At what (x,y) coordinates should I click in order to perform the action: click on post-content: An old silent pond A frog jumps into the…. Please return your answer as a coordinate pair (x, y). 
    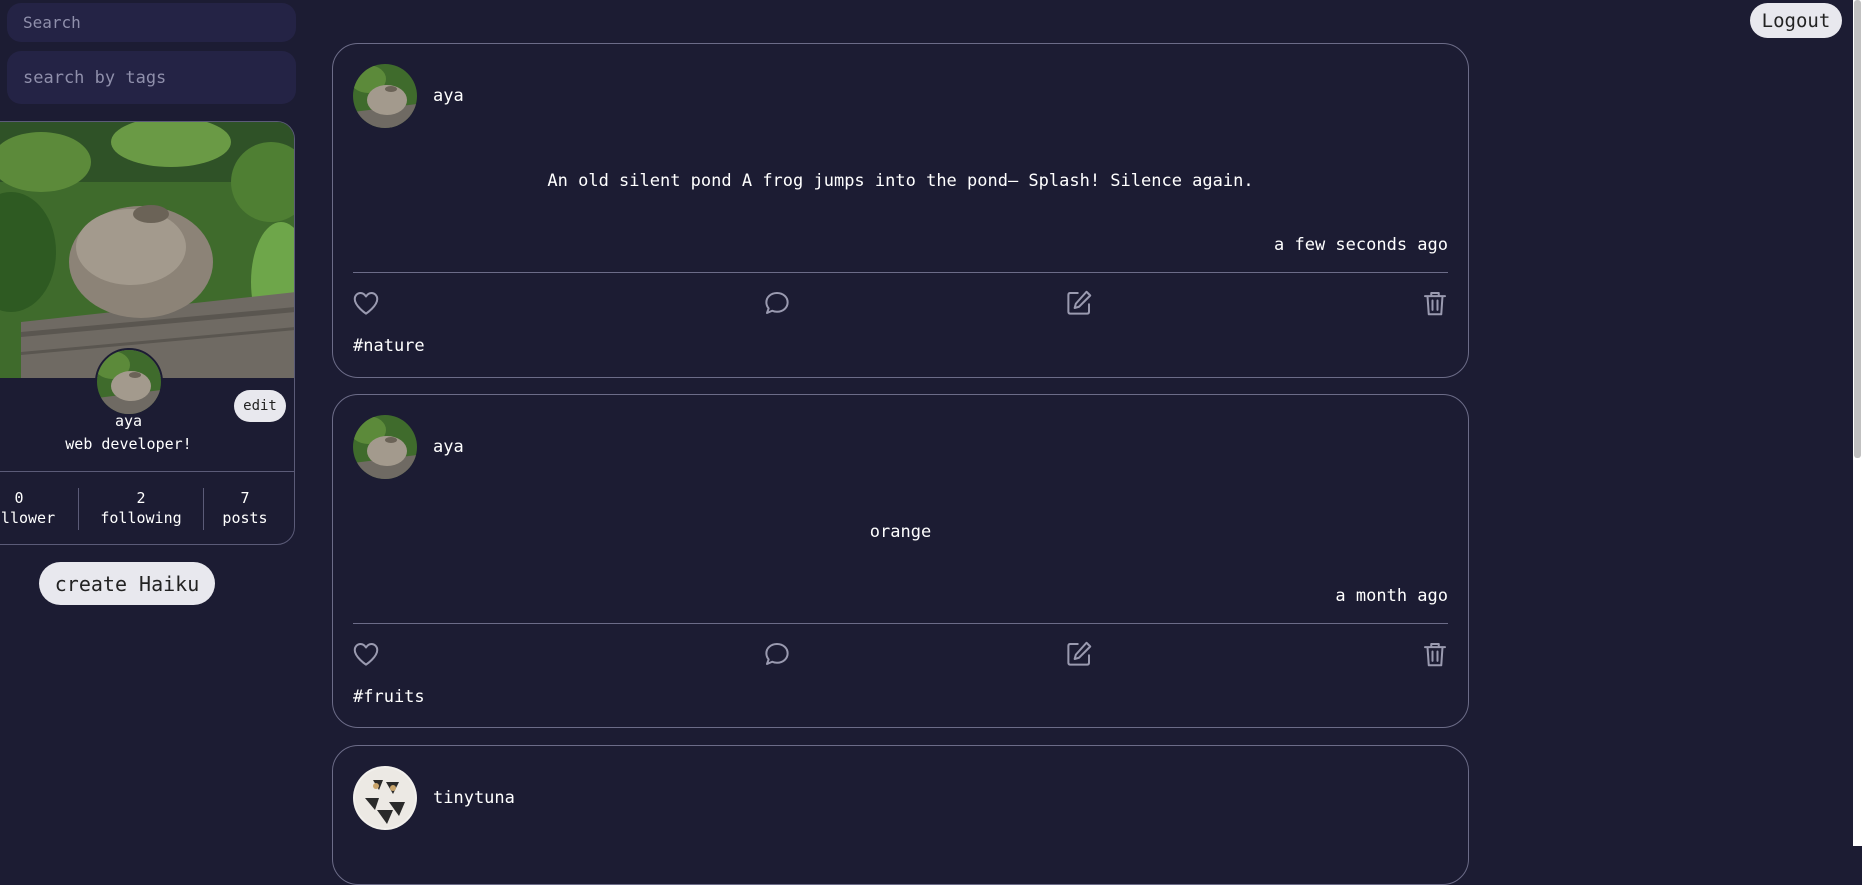
    Looking at the image, I should click on (900, 181).